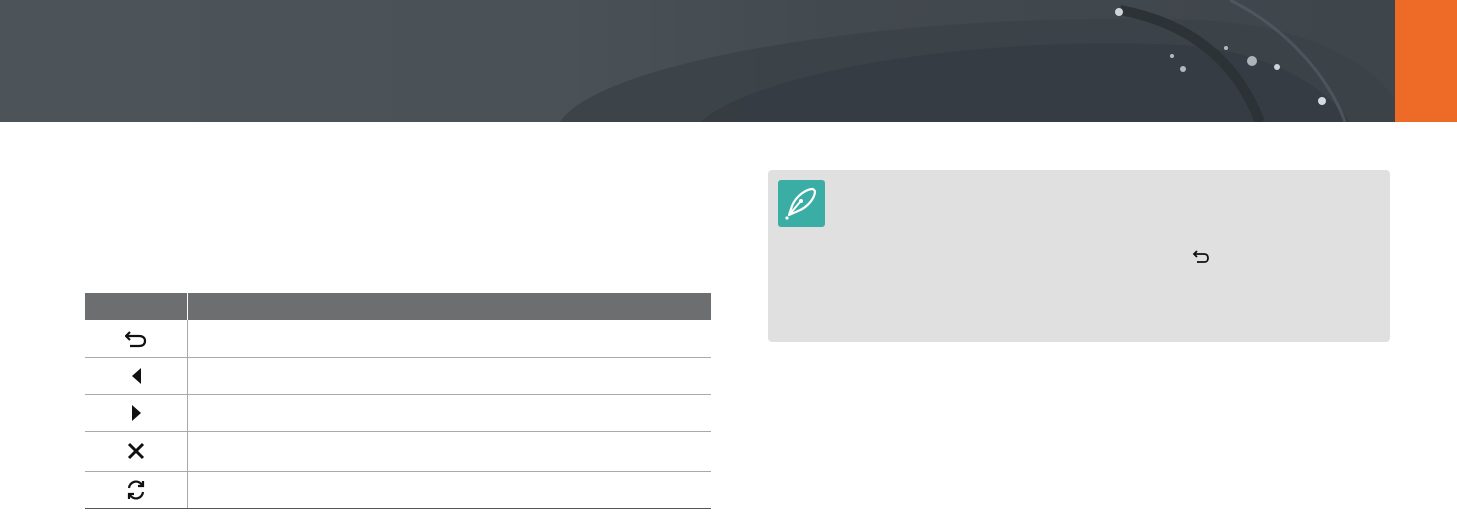  What do you see at coordinates (1426, 61) in the screenshot?
I see `section-tab-accent` at bounding box center [1426, 61].